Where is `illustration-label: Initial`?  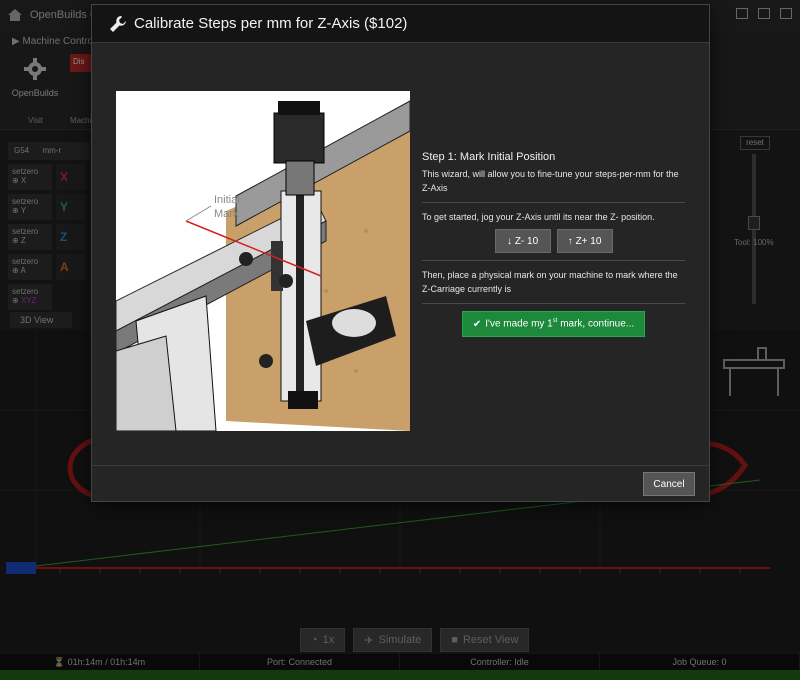 illustration-label: Initial is located at coordinates (227, 200).